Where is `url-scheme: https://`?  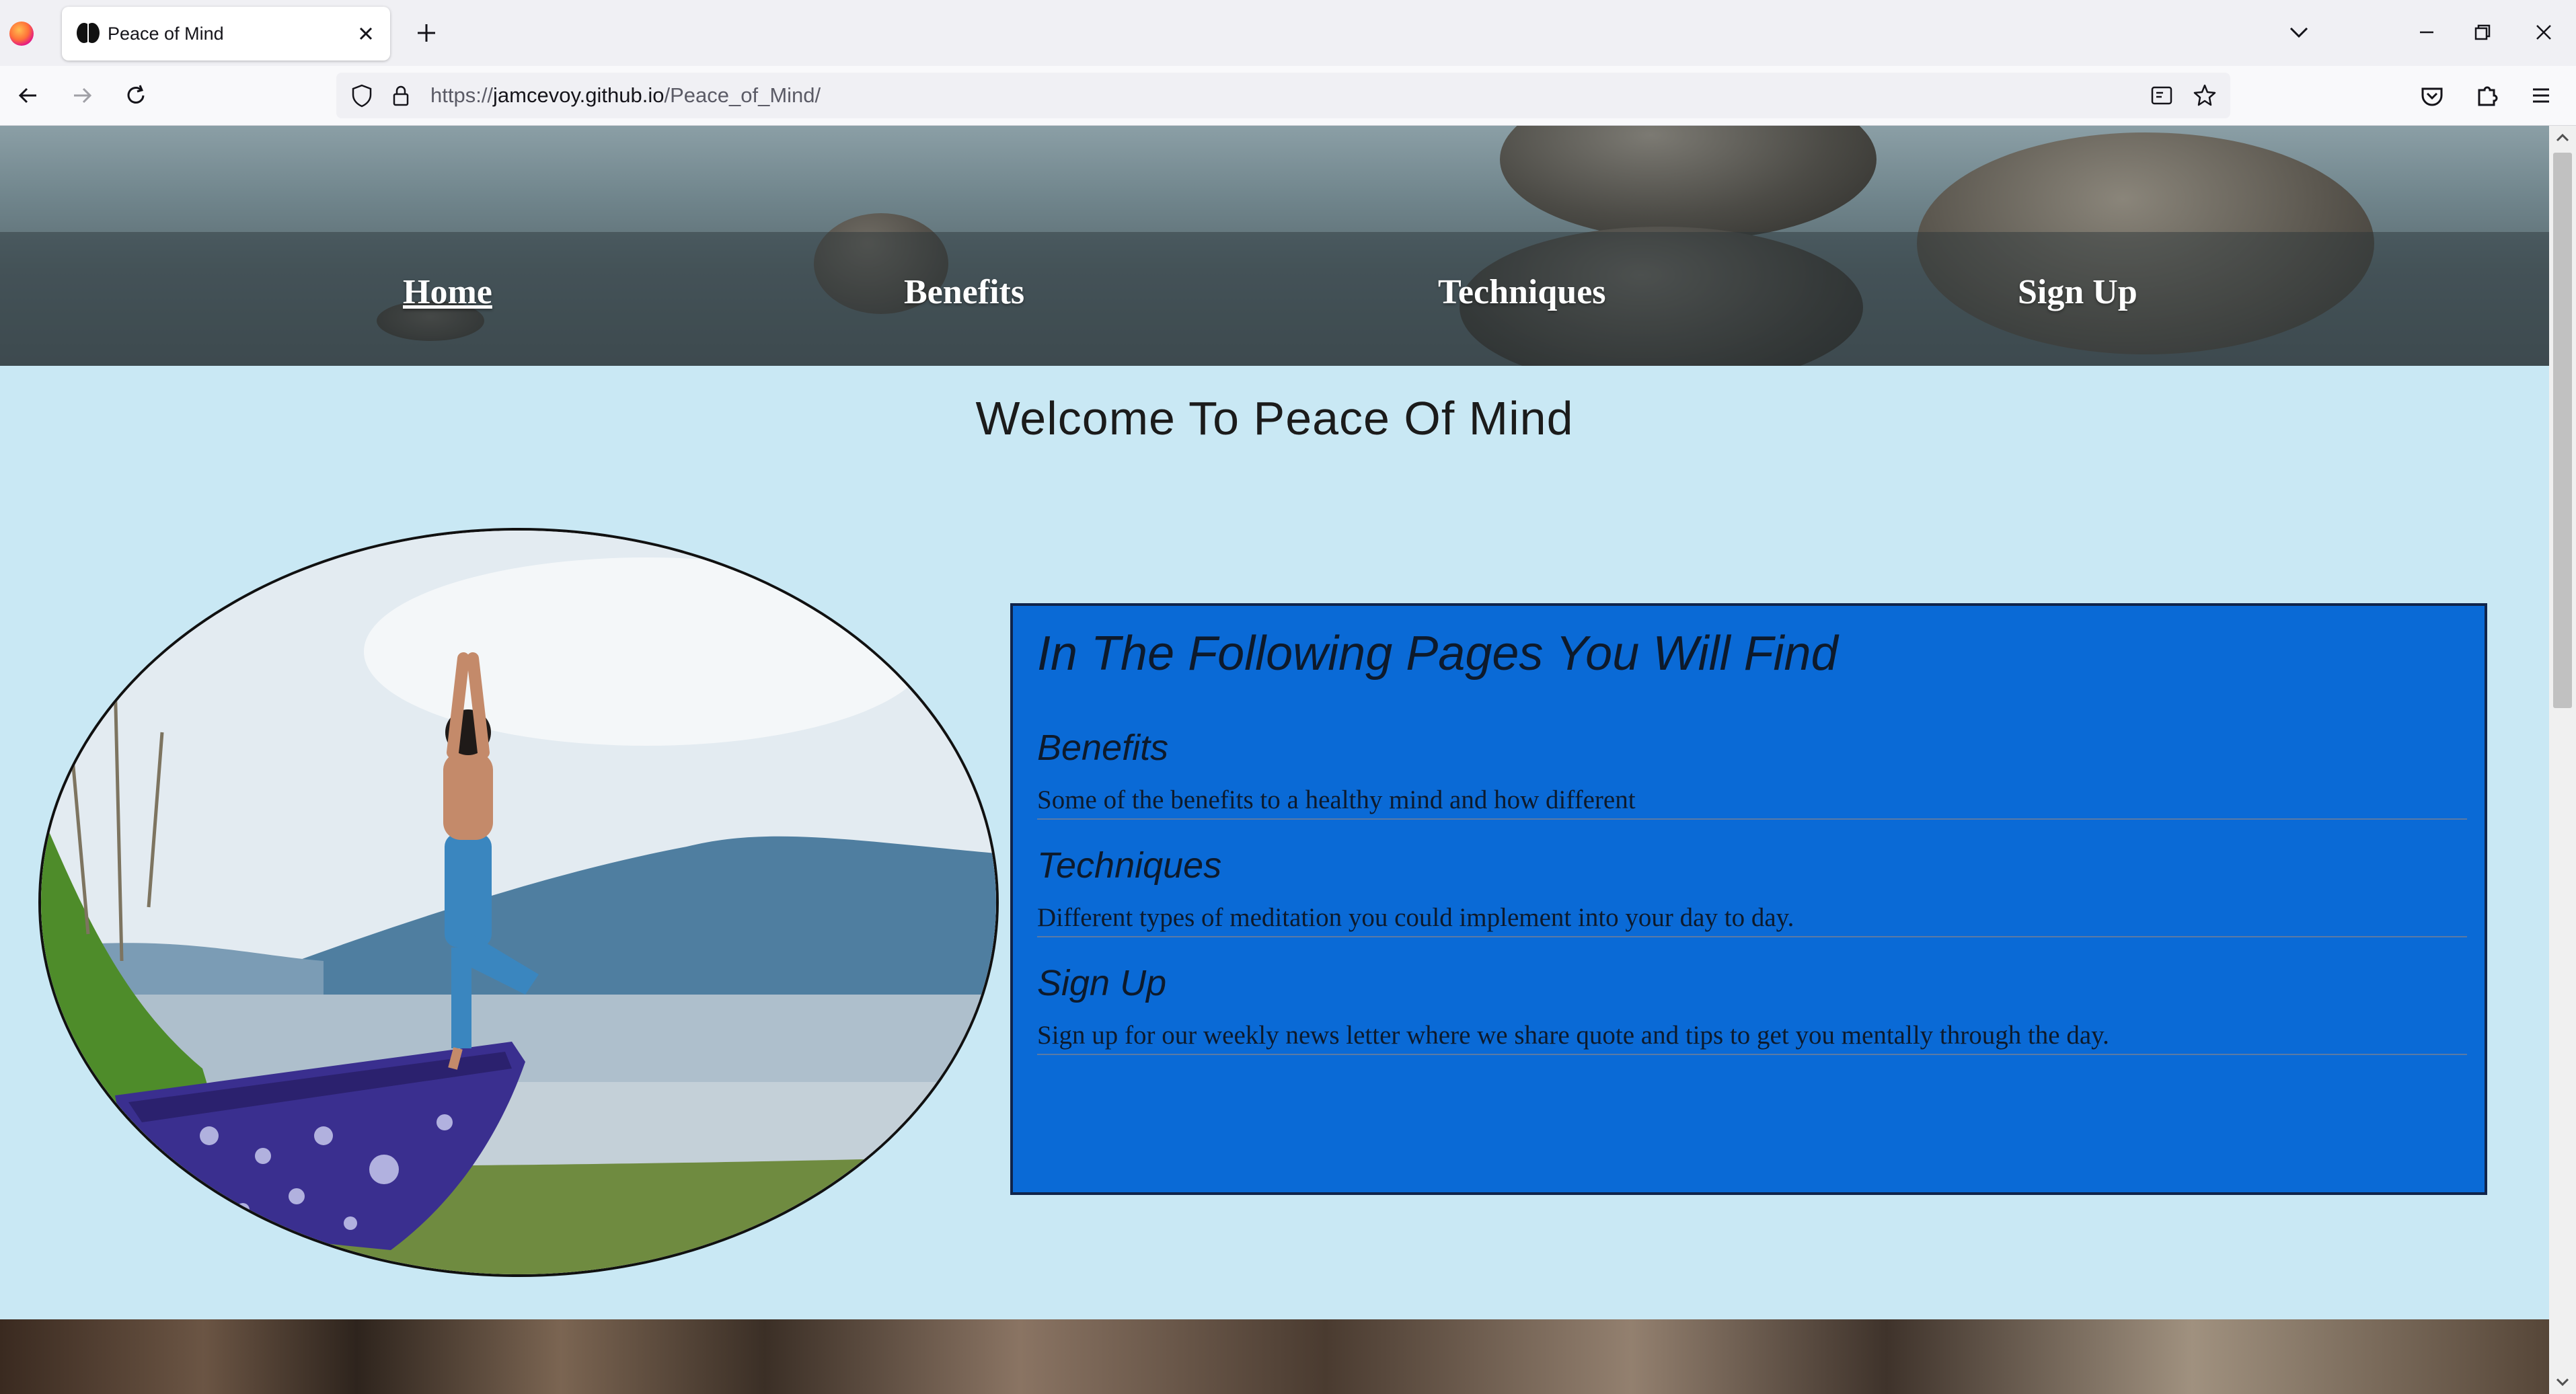 url-scheme: https:// is located at coordinates (462, 95).